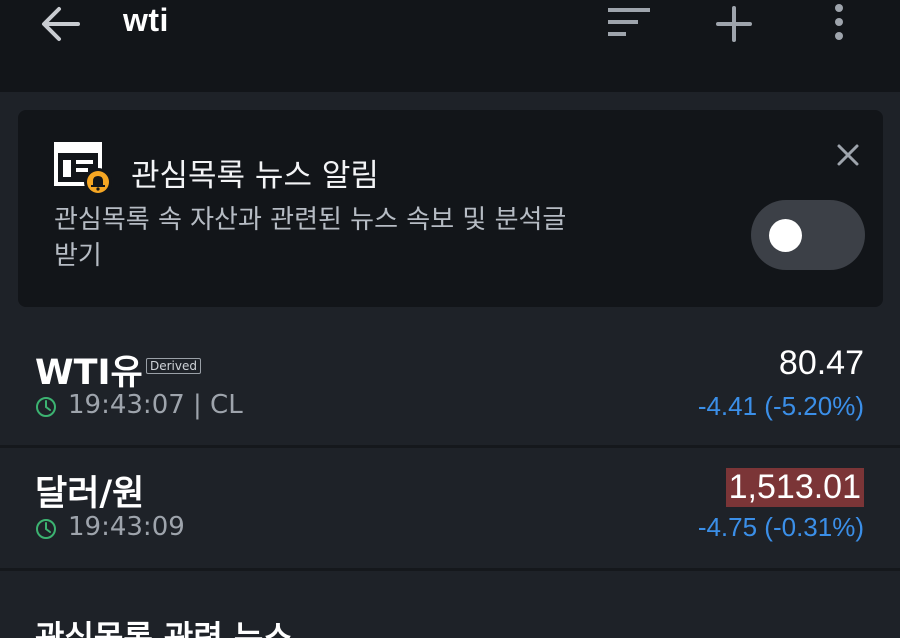 This screenshot has width=900, height=638. What do you see at coordinates (90, 494) in the screenshot?
I see `asset-name: 달러/원` at bounding box center [90, 494].